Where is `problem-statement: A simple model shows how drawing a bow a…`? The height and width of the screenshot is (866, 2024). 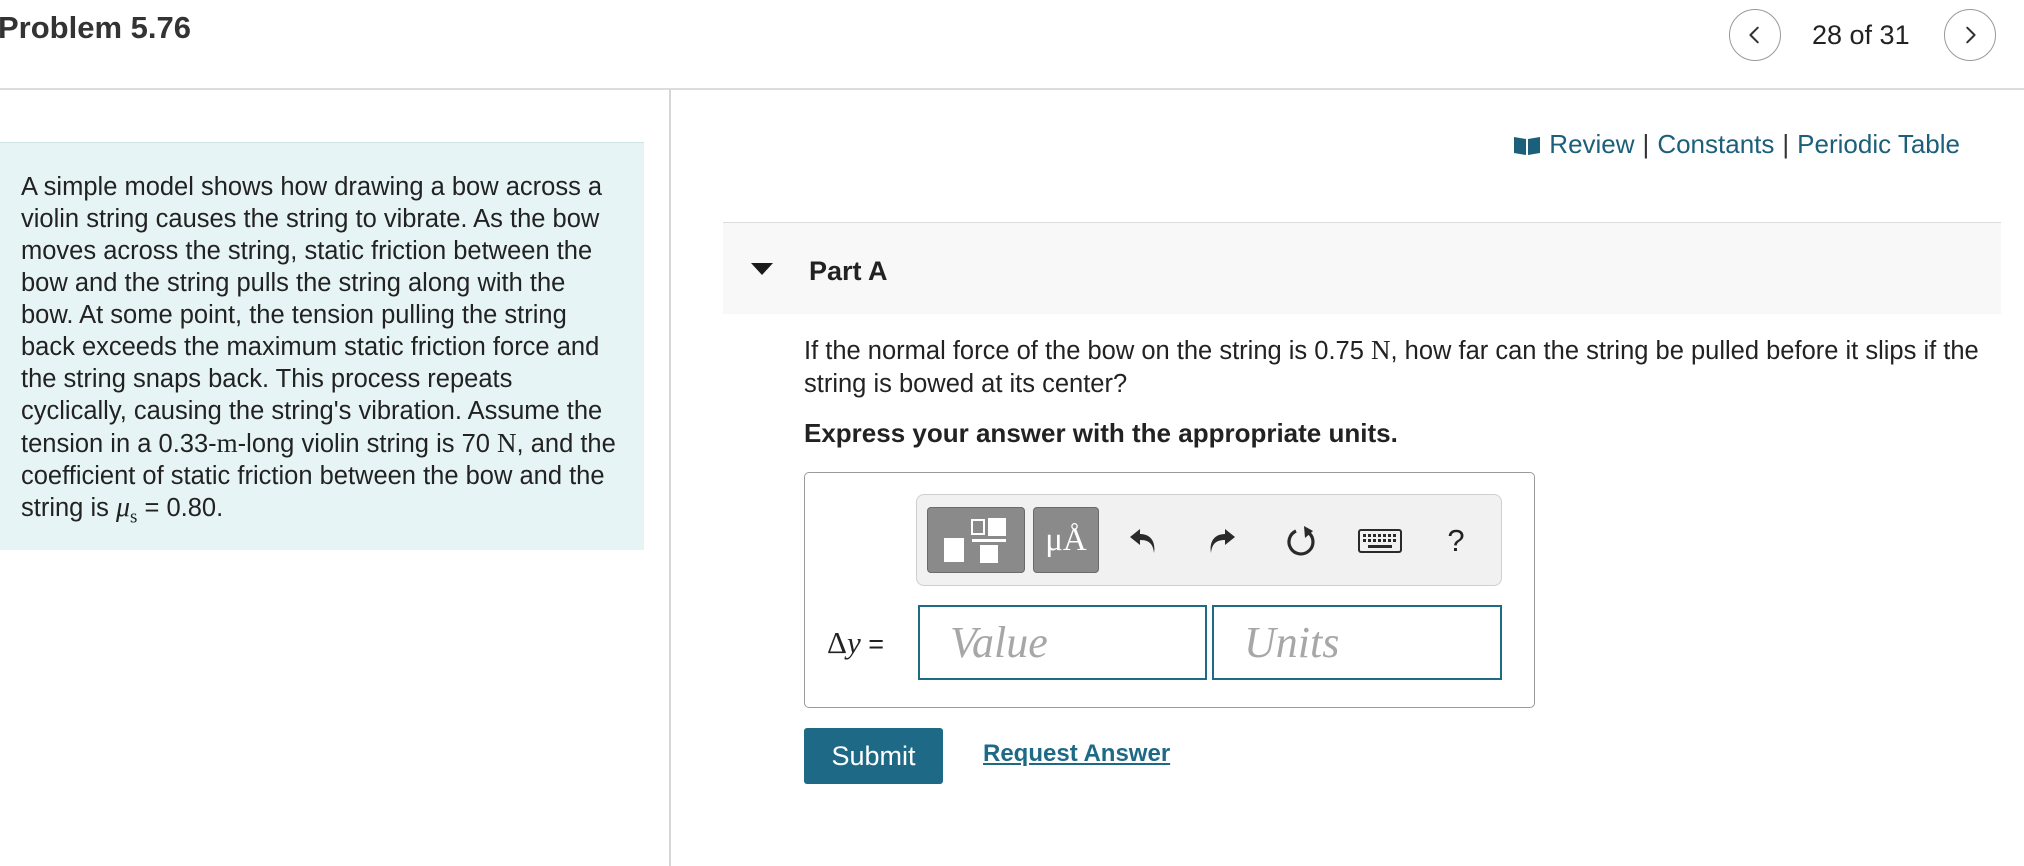
problem-statement: A simple model shows how drawing a bow a… is located at coordinates (322, 352).